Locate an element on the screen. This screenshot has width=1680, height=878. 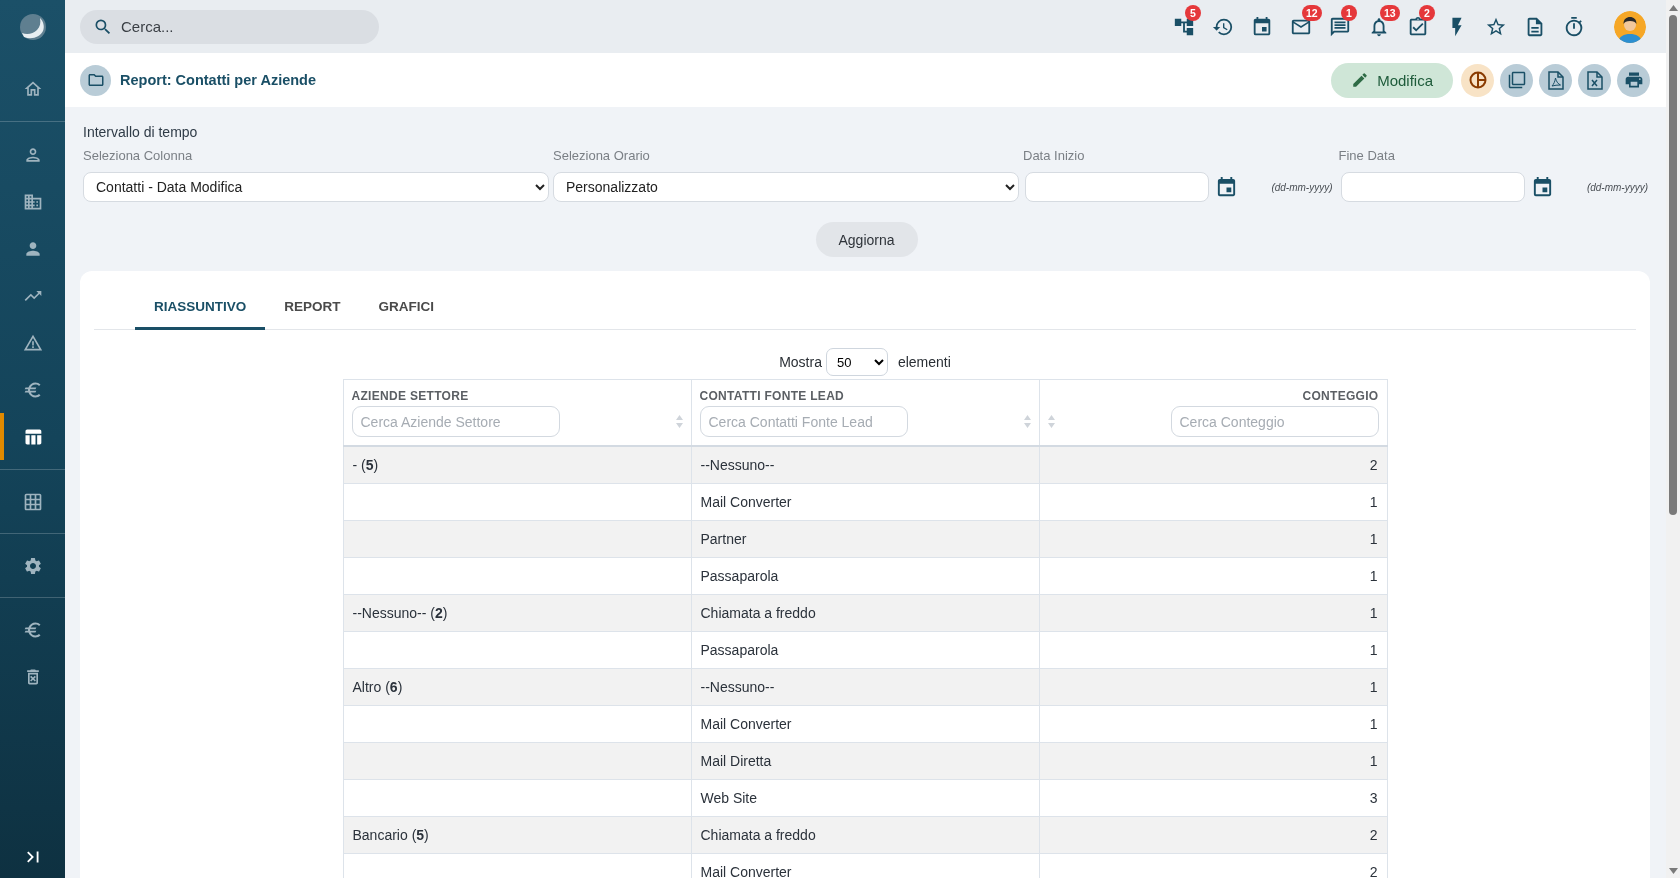
page-length-select: 50 is located at coordinates (856, 362).